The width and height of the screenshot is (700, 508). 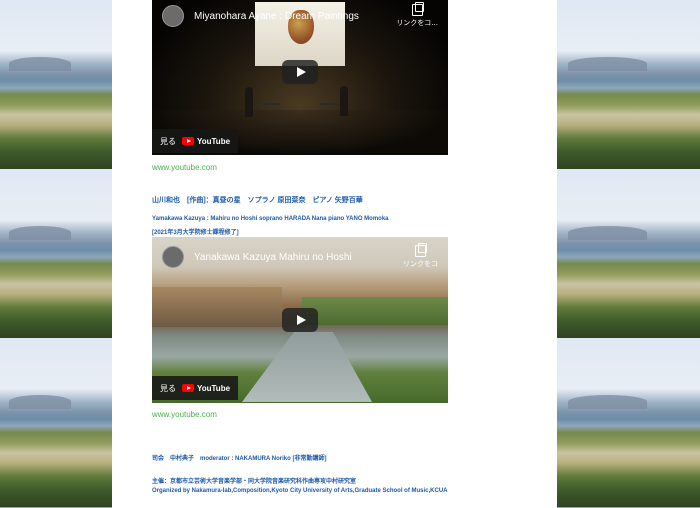 What do you see at coordinates (257, 200) in the screenshot?
I see `work-title-ja: 山川和也 [作曲]：真昼の星 ソプラノ 原田菜奈 ピアノ 矢野百華` at bounding box center [257, 200].